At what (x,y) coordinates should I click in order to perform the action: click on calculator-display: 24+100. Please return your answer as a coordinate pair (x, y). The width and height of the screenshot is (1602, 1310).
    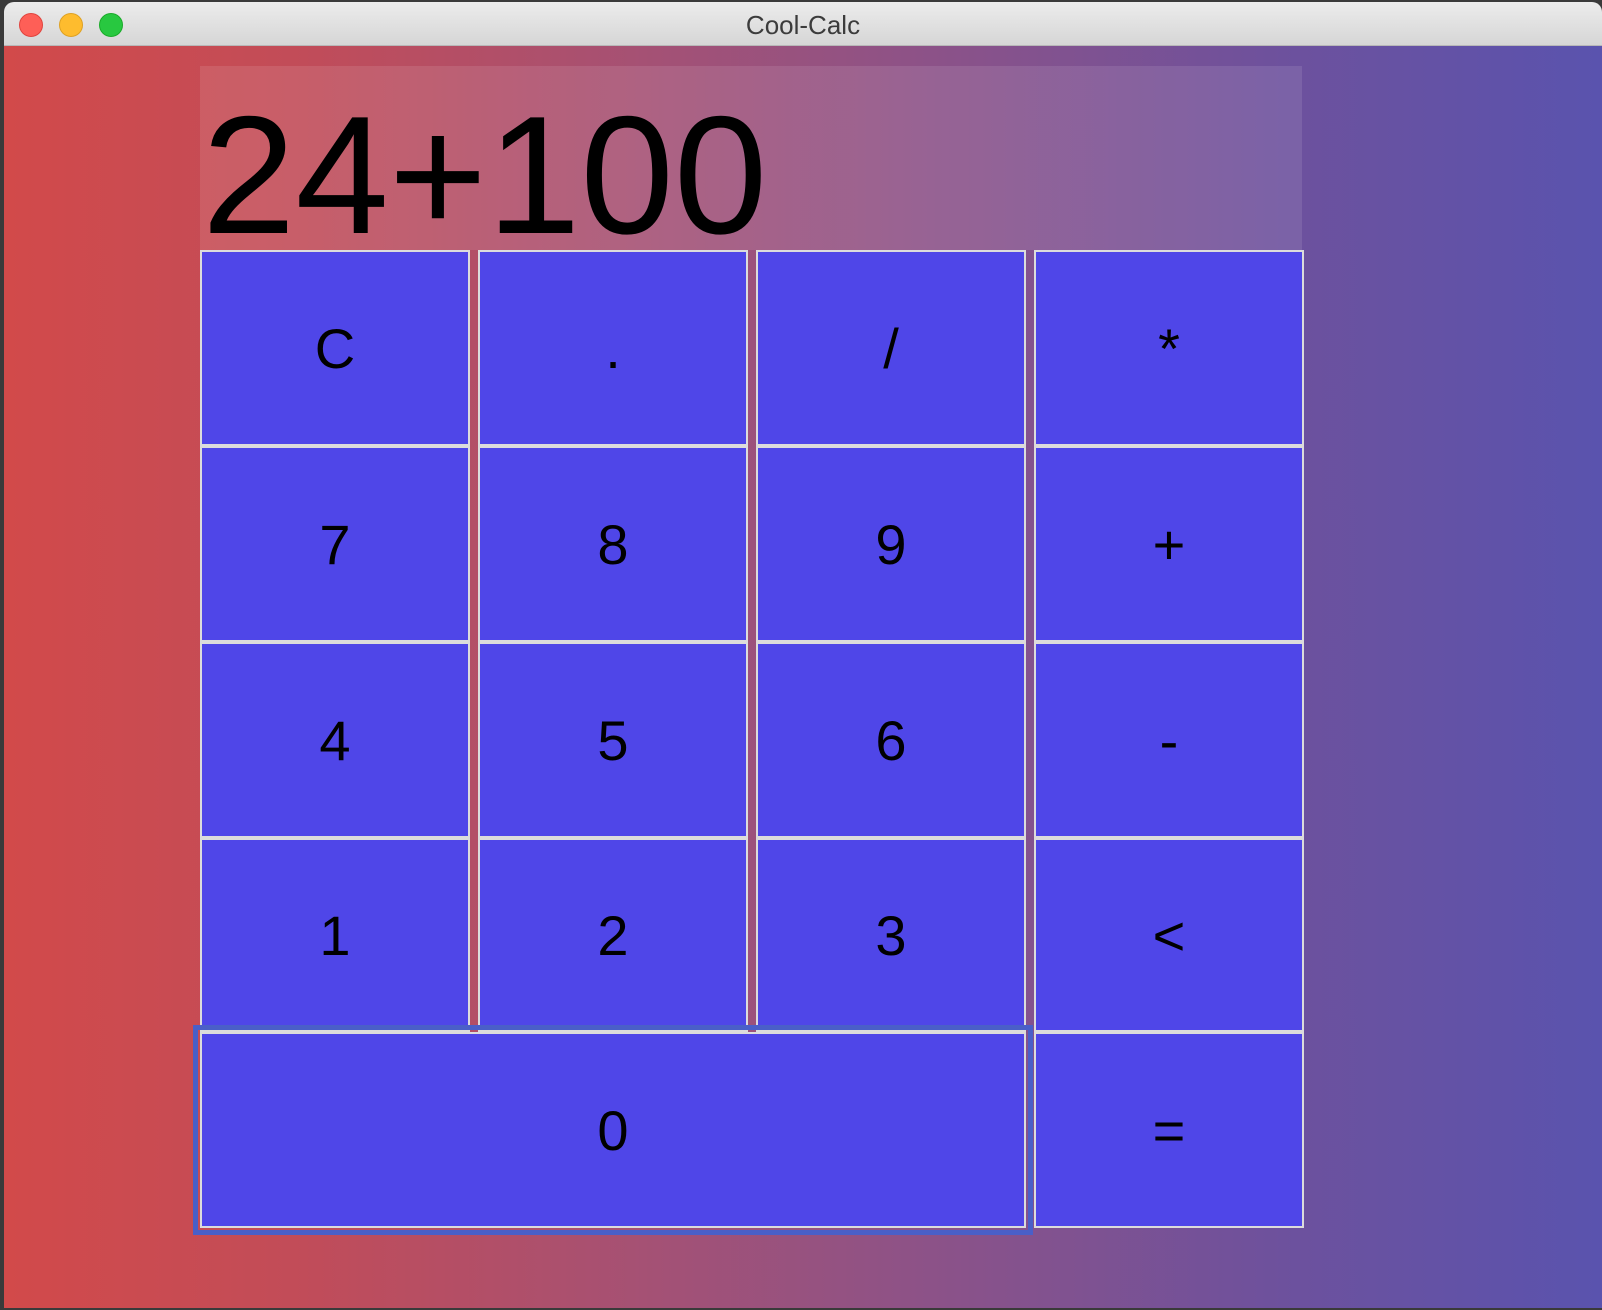
    Looking at the image, I should click on (751, 163).